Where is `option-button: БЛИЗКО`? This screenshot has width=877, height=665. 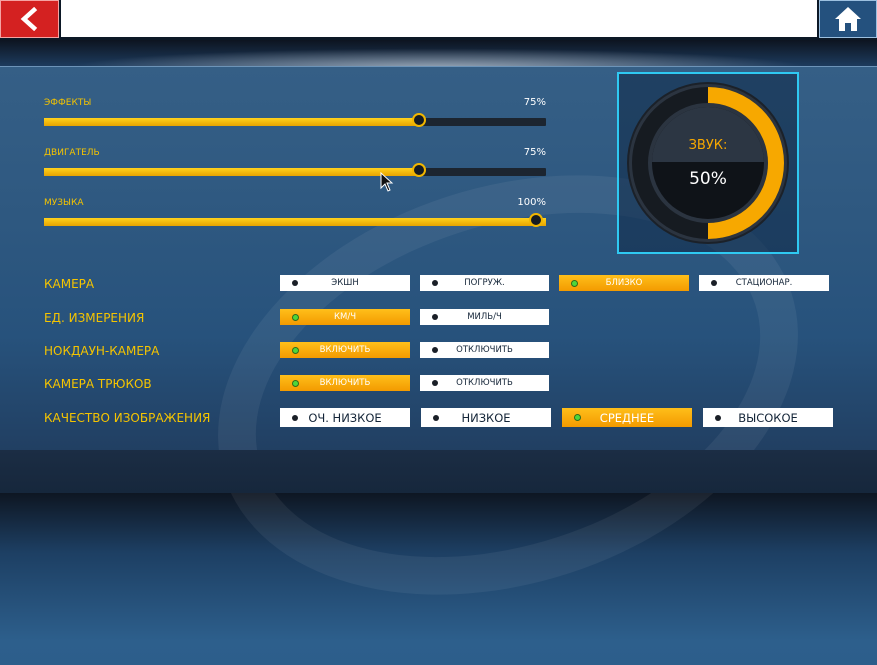
option-button: БЛИЗКО is located at coordinates (624, 283).